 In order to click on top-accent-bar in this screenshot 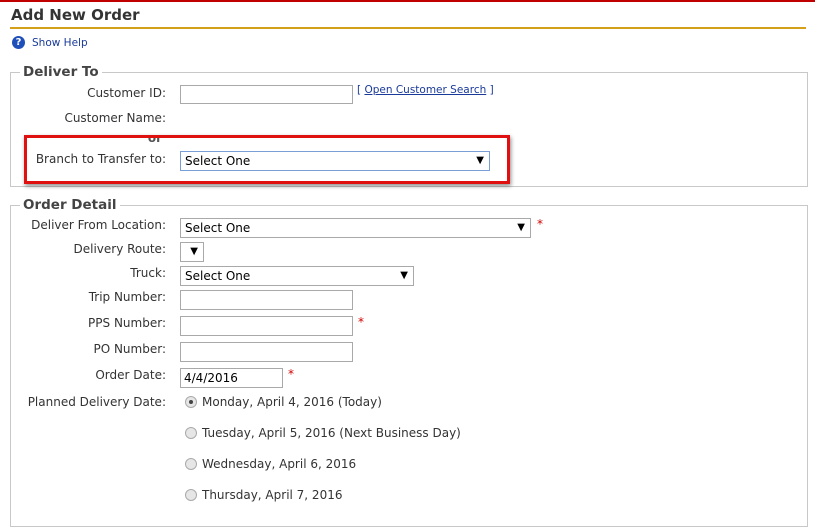, I will do `click(407, 1)`.